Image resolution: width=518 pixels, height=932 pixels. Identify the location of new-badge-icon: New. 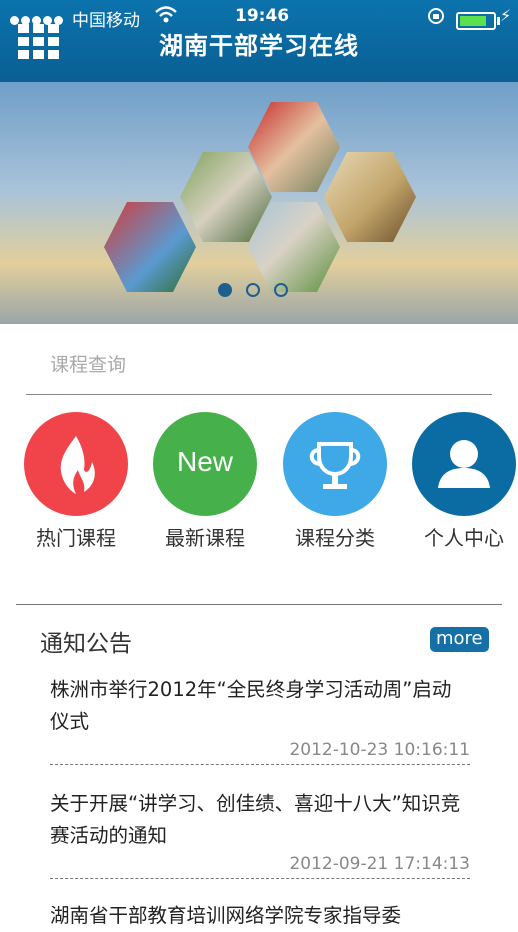
(205, 464).